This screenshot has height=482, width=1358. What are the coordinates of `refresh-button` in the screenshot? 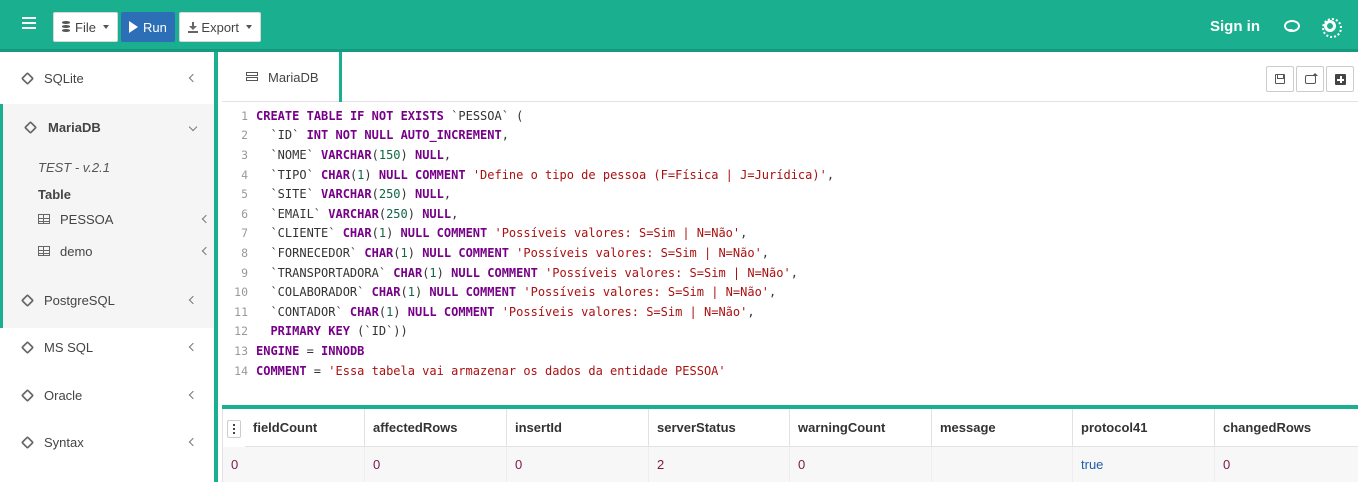 It's located at (1310, 79).